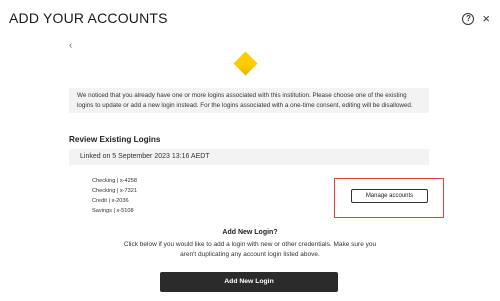  What do you see at coordinates (249, 157) in the screenshot?
I see `linked-on-bar: Linked on 5 September 2023 13:16 AEDT` at bounding box center [249, 157].